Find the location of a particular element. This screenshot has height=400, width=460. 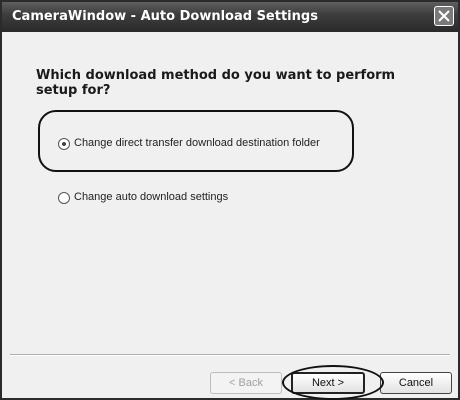

radio-selected-dot is located at coordinates (64, 144).